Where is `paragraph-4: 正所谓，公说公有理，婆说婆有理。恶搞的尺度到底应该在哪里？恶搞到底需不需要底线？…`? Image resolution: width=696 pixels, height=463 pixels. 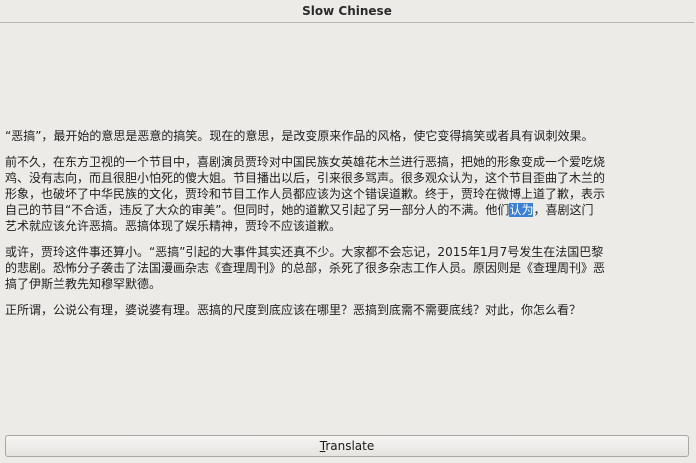 paragraph-4: 正所谓，公说公有理，婆说婆有理。恶搞的尺度到底应该在哪里？恶搞到底需不需要底线？… is located at coordinates (293, 310).